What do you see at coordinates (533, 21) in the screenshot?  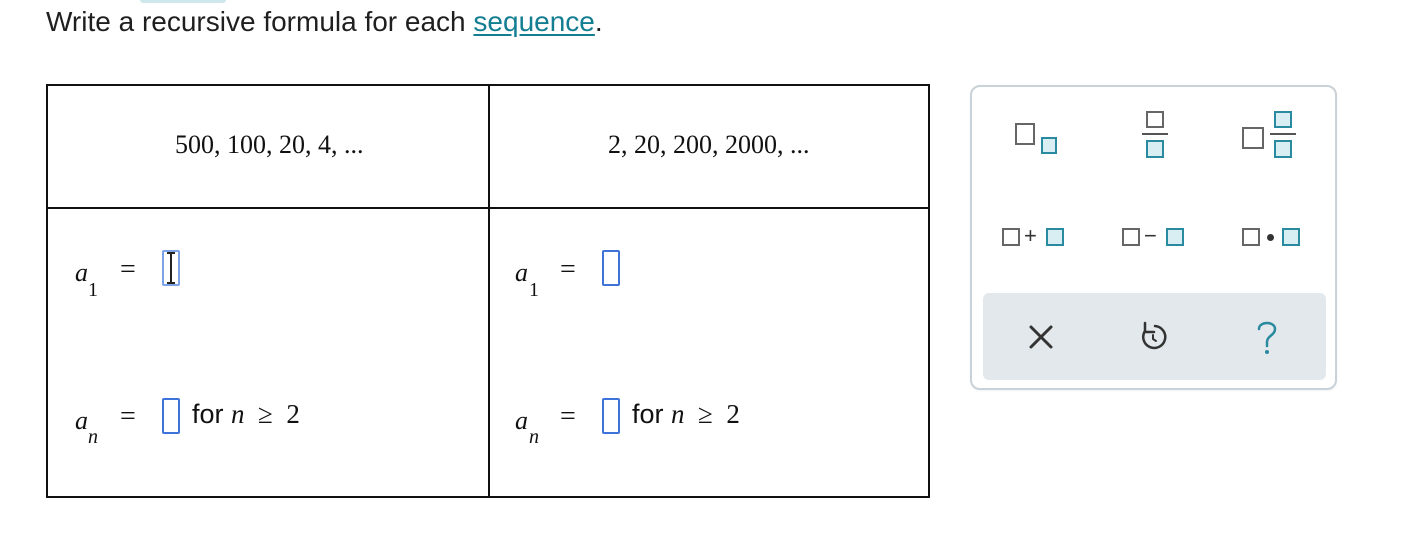 I see `sequence-link: sequence` at bounding box center [533, 21].